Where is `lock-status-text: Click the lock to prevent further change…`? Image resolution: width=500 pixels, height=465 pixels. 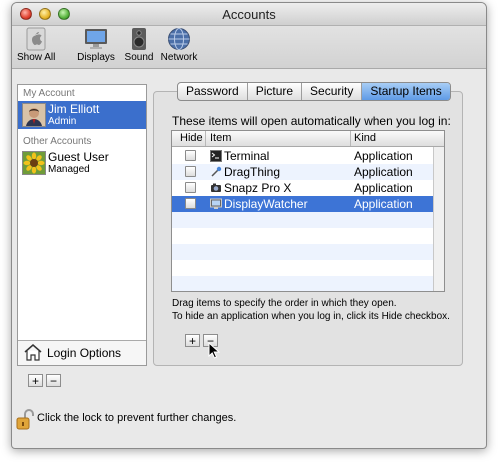 lock-status-text: Click the lock to prevent further change… is located at coordinates (137, 418).